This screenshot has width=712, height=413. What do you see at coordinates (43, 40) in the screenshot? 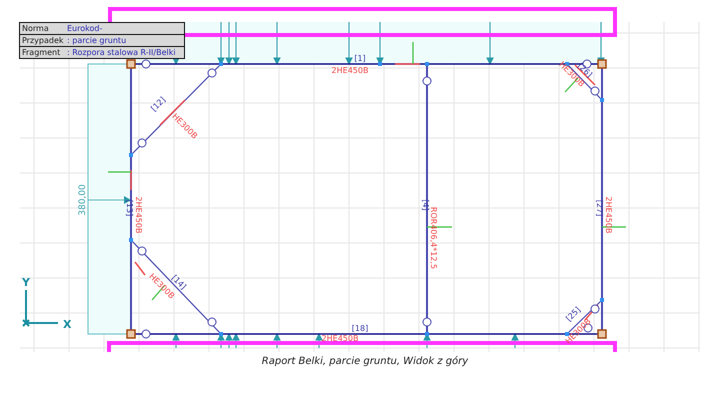
I see `info-label: Przypadek` at bounding box center [43, 40].